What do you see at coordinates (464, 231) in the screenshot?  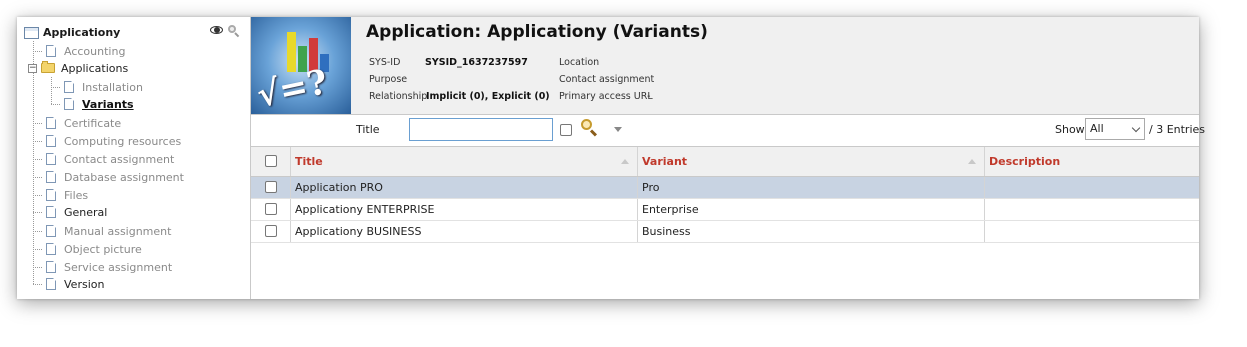 I see `cell-title: Applicationy BUSINESS` at bounding box center [464, 231].